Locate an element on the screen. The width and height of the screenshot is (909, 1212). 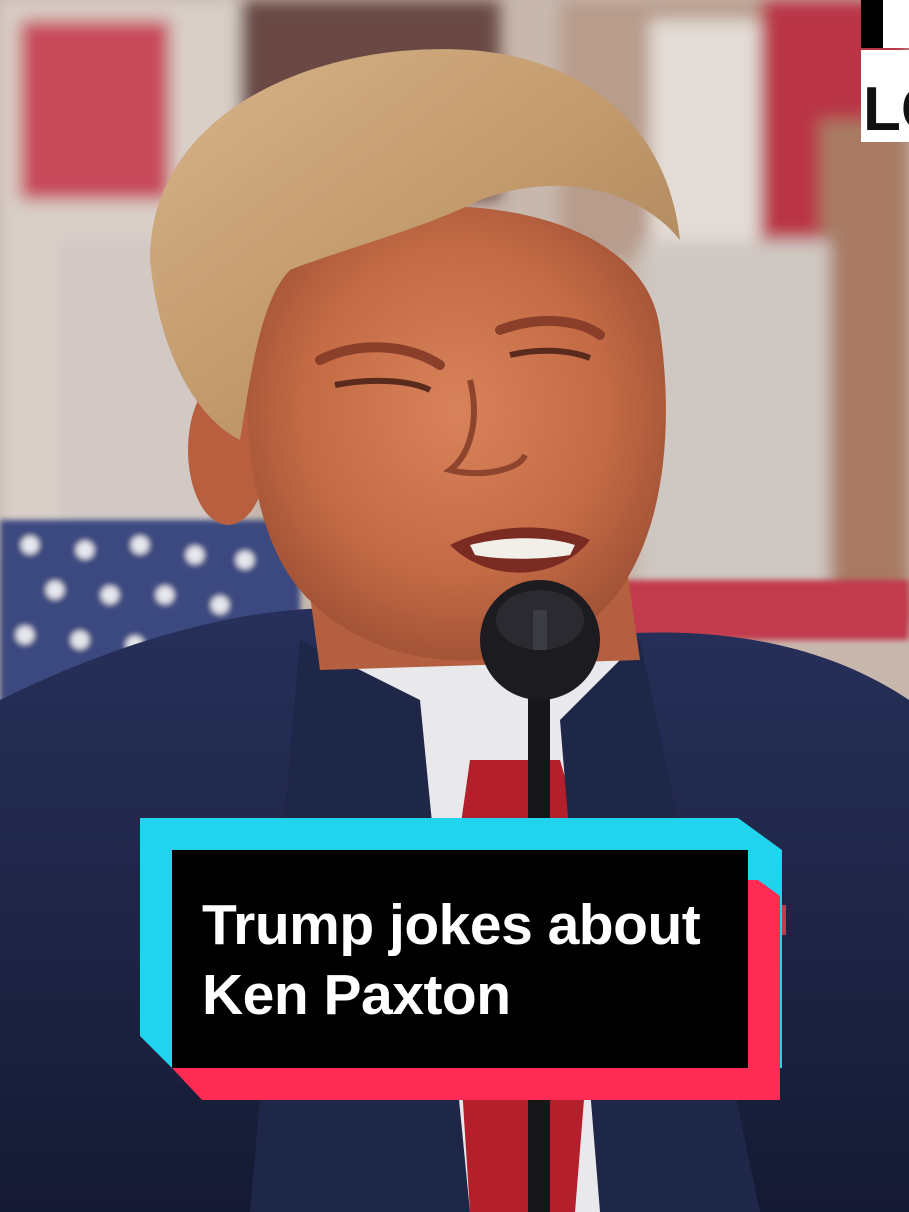
logo-graphic: LC is located at coordinates (885, 72).